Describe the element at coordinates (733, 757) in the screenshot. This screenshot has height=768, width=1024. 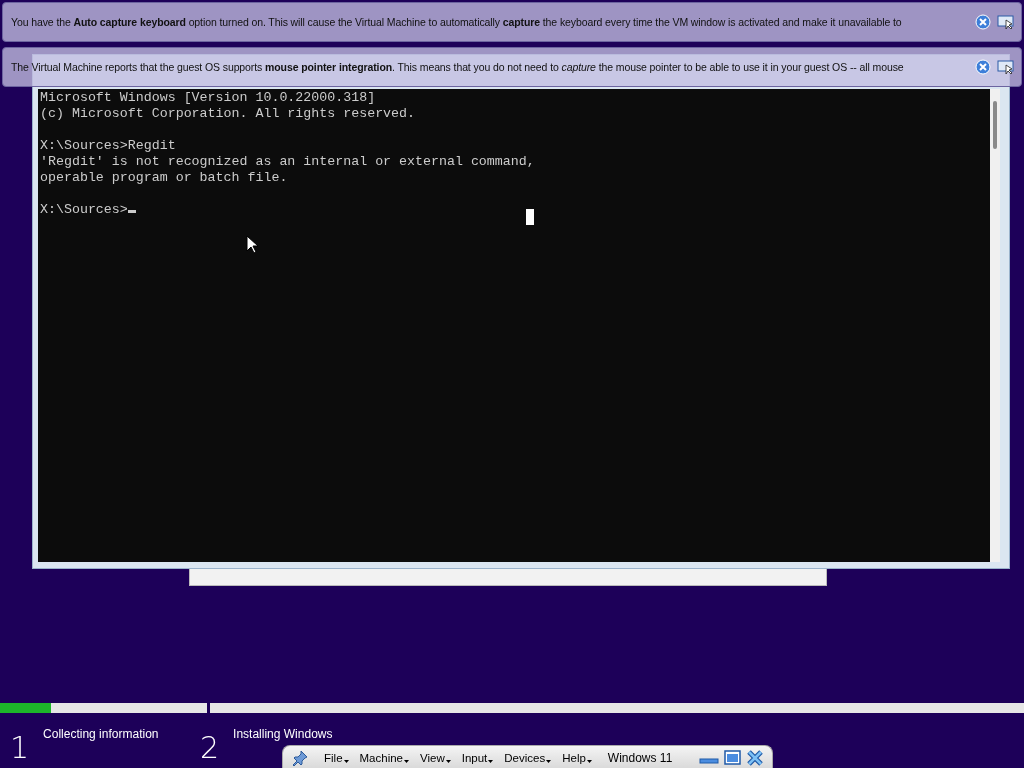
I see `restore-icon` at that location.